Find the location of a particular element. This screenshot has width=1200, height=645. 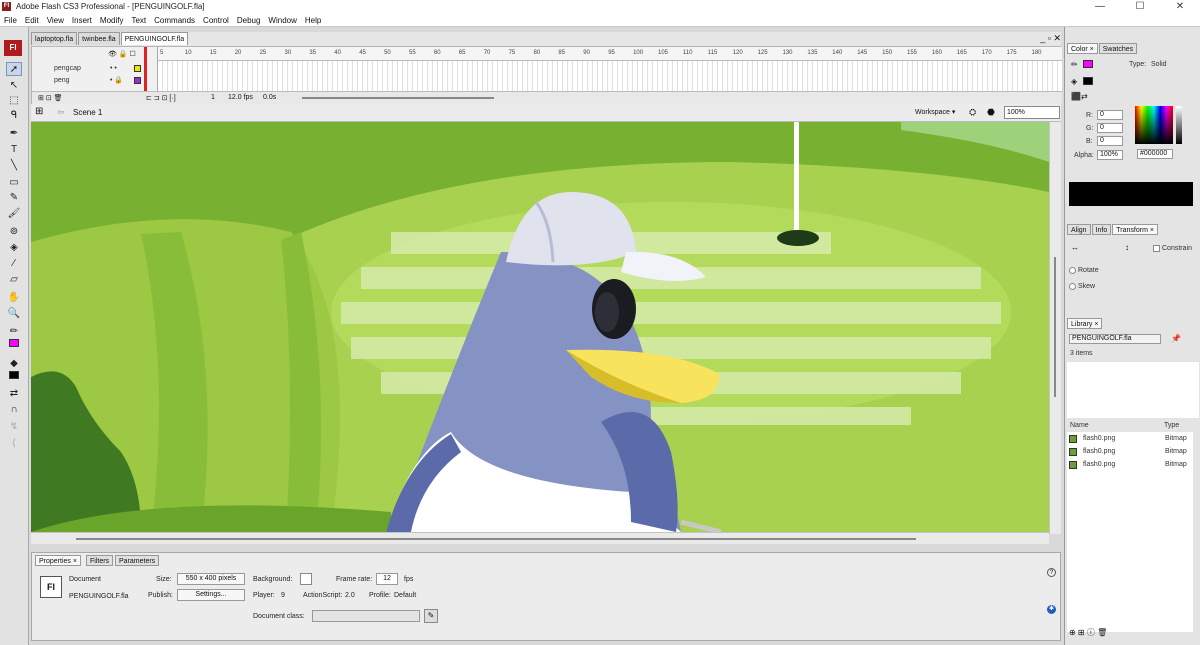

layer-row: peng • 🔒 is located at coordinates (95, 81).